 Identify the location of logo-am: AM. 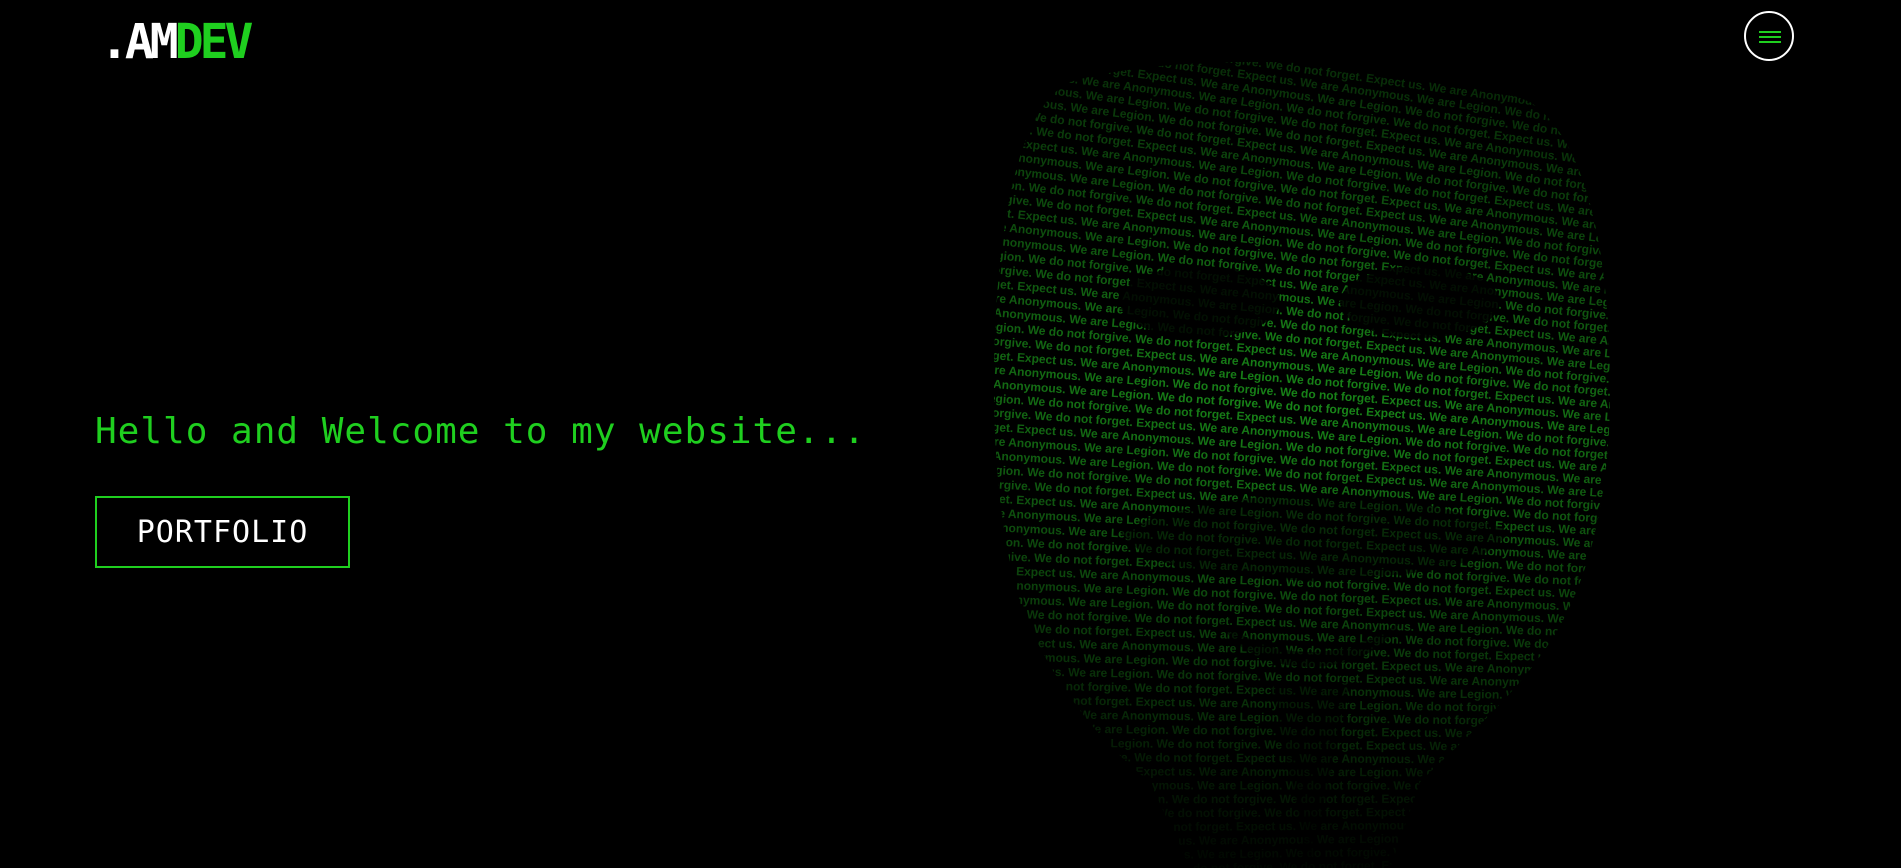
(151, 42).